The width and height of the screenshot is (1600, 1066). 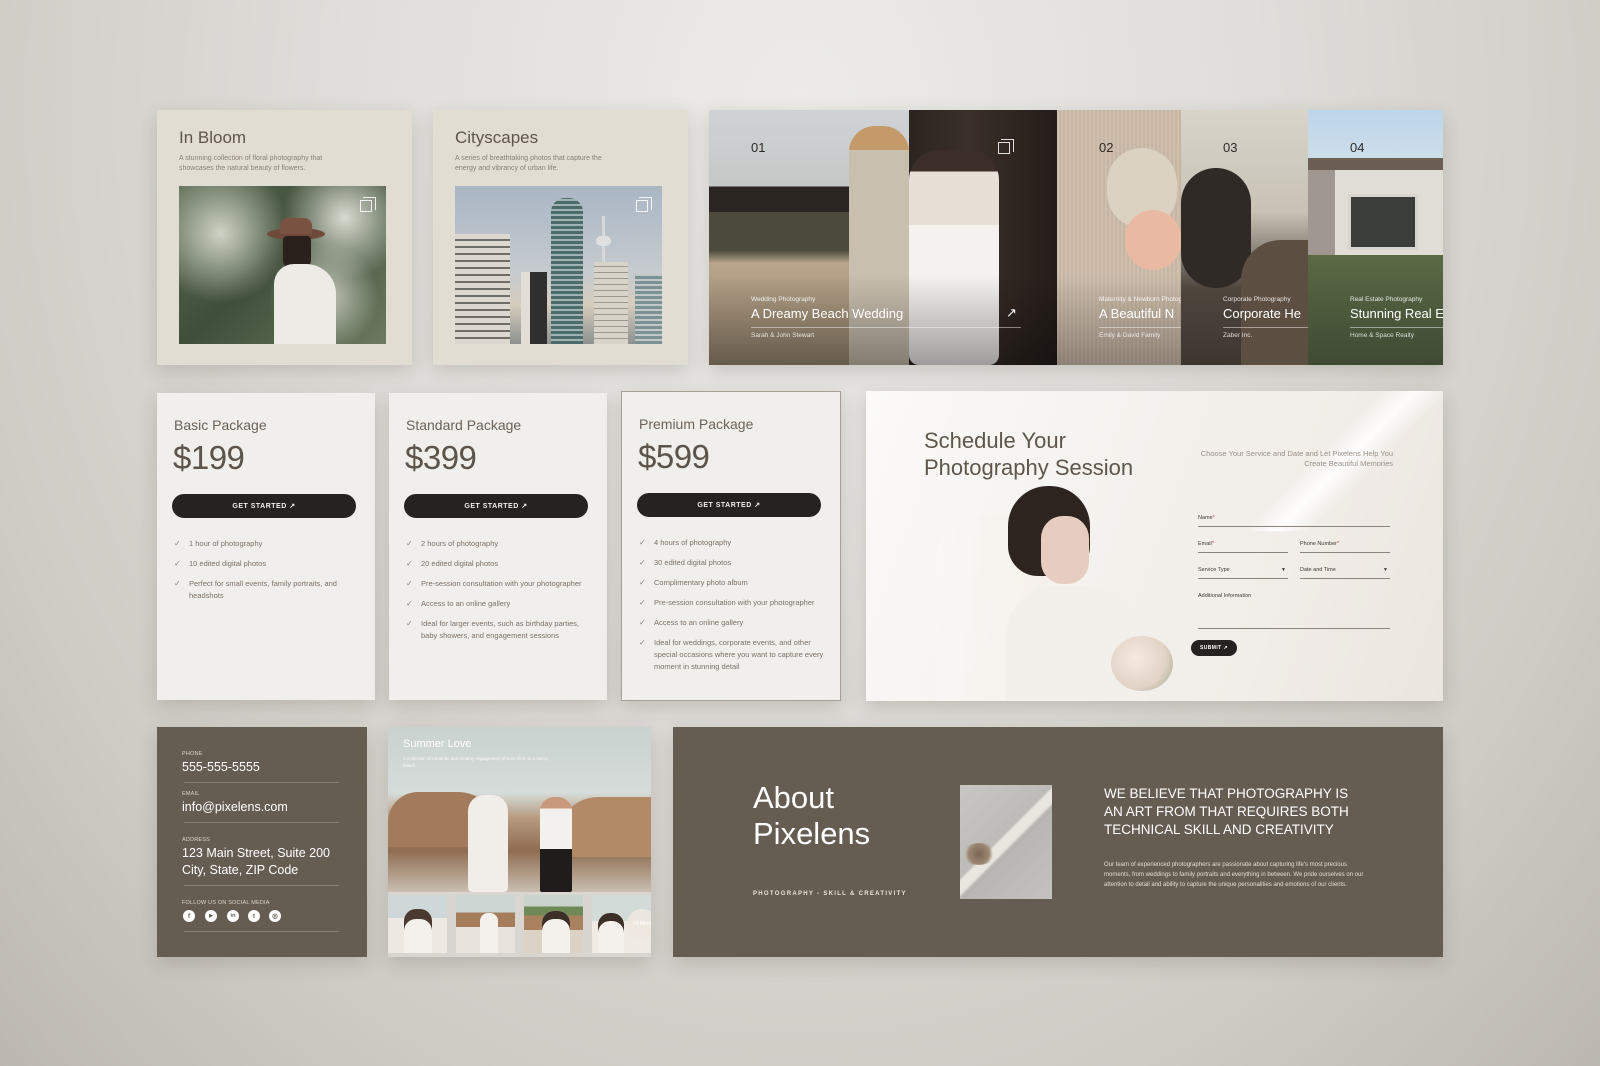 What do you see at coordinates (458, 603) in the screenshot?
I see `feature-item: ✓ Access to an online gallery` at bounding box center [458, 603].